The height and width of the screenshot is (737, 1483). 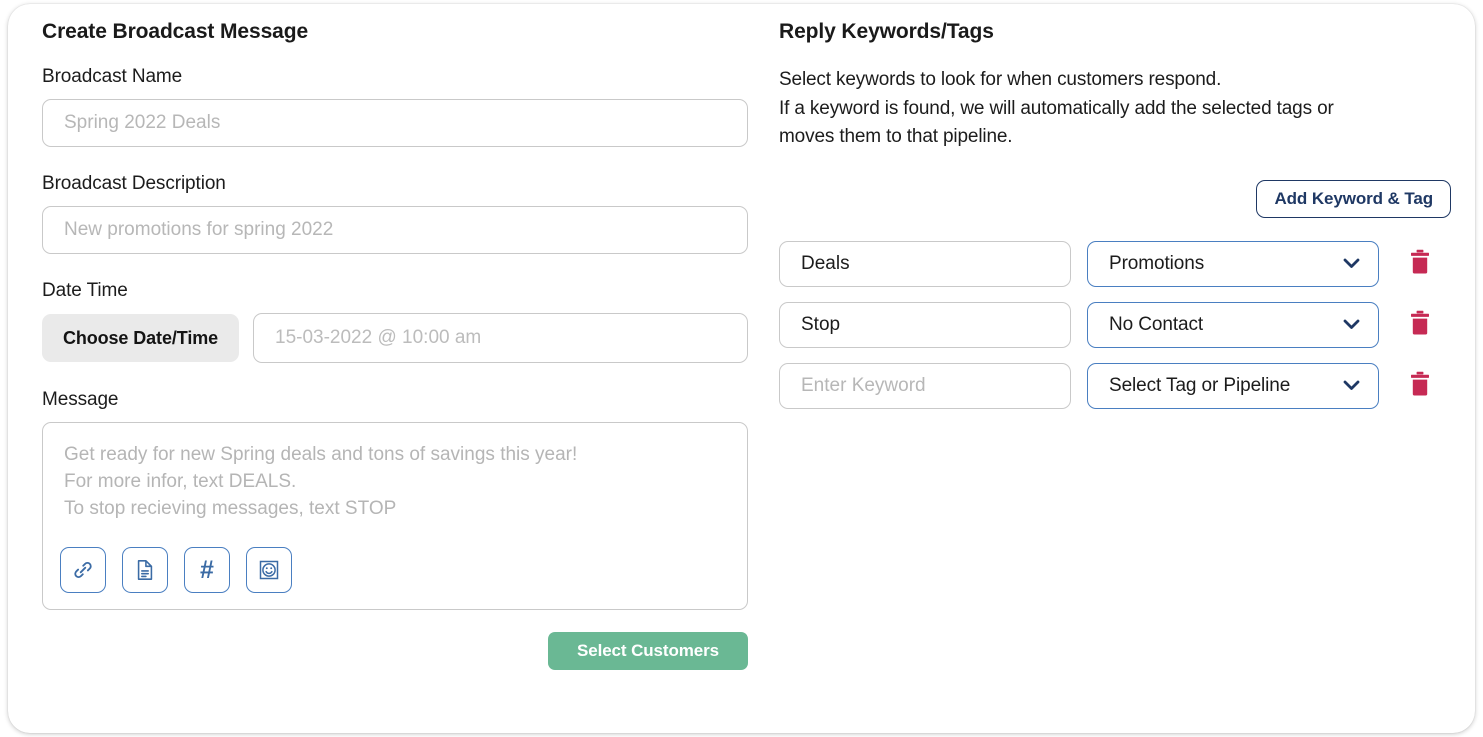 I want to click on emoji-icon-button, so click(x=269, y=570).